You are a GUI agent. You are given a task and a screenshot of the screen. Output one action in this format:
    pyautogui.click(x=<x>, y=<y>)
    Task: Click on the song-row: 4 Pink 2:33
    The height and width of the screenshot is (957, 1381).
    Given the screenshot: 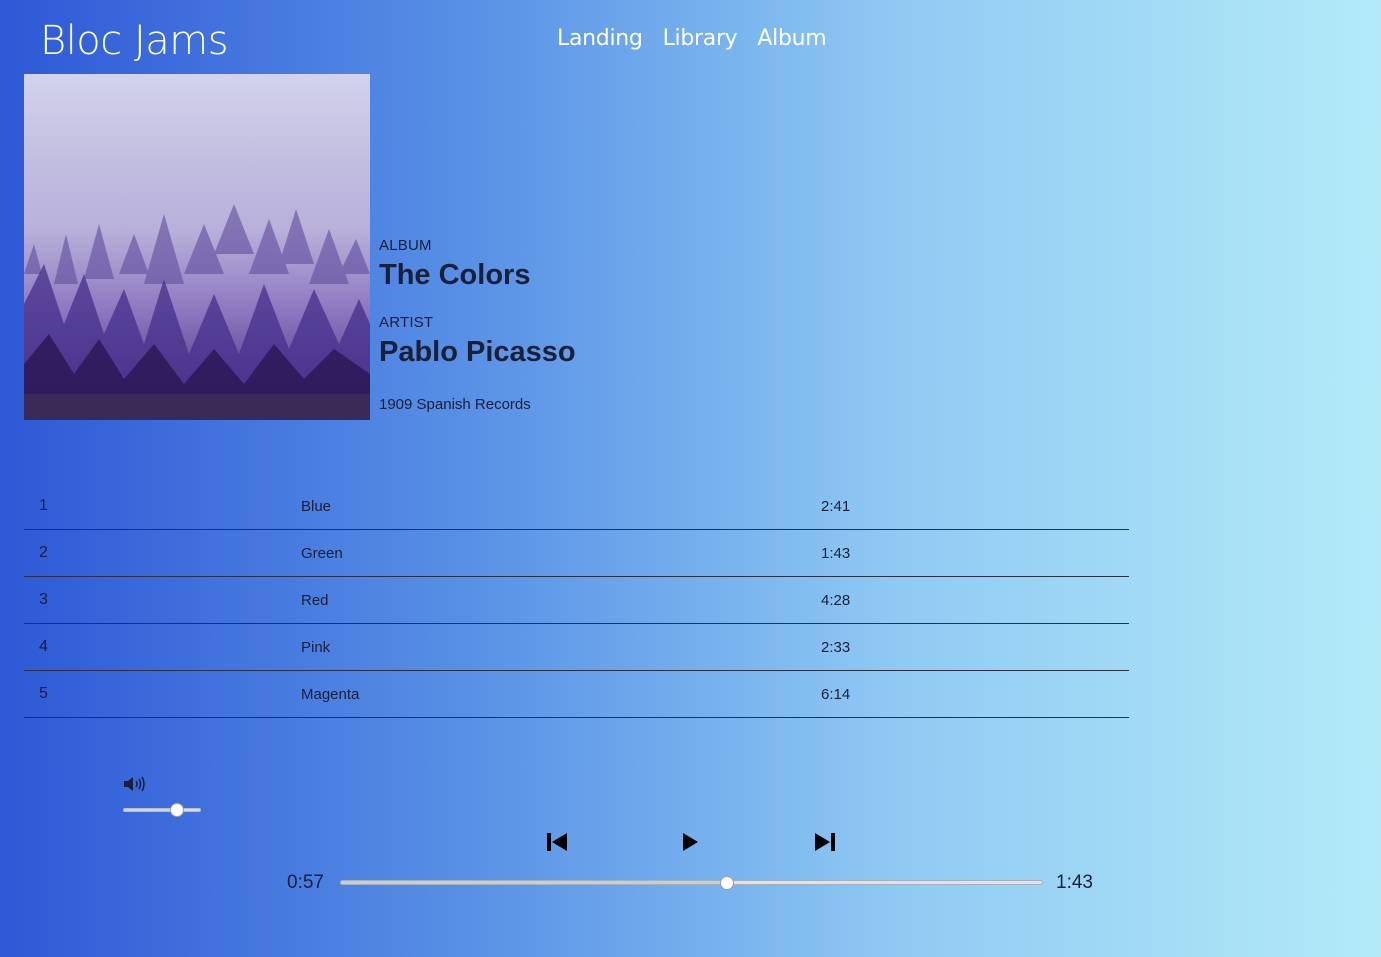 What is the action you would take?
    pyautogui.click(x=576, y=647)
    